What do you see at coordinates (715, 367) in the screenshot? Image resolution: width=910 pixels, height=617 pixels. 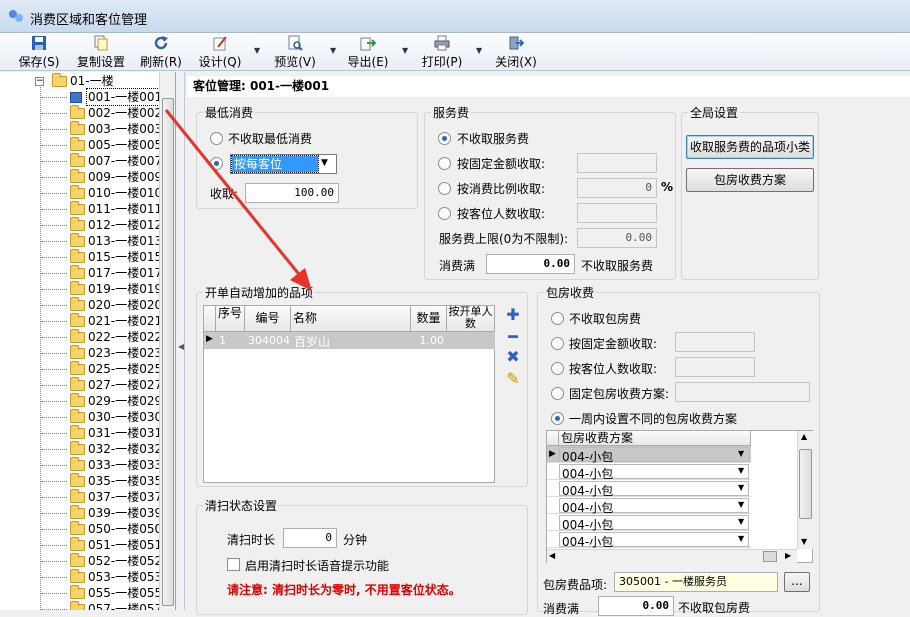 I see `room-by-guest-input` at bounding box center [715, 367].